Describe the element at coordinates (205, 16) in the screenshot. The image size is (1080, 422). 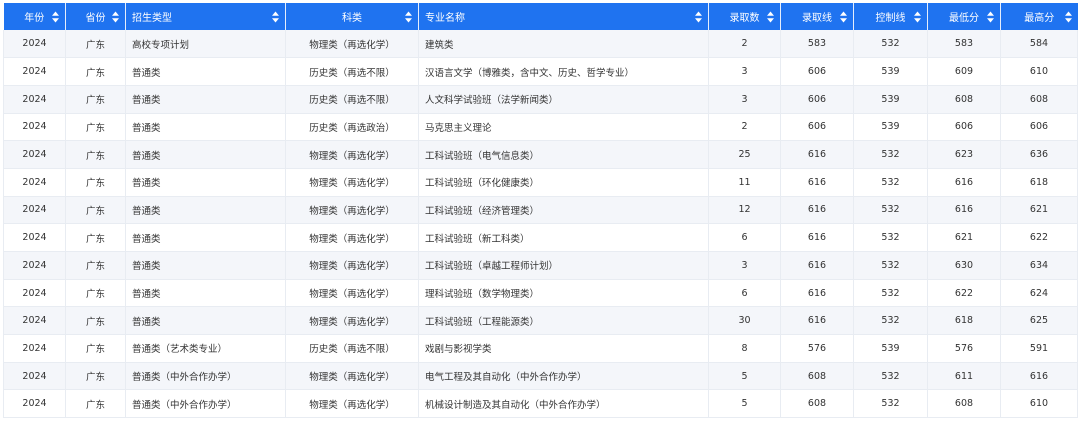
I see `column-header-enroll-type: 招生类型` at that location.